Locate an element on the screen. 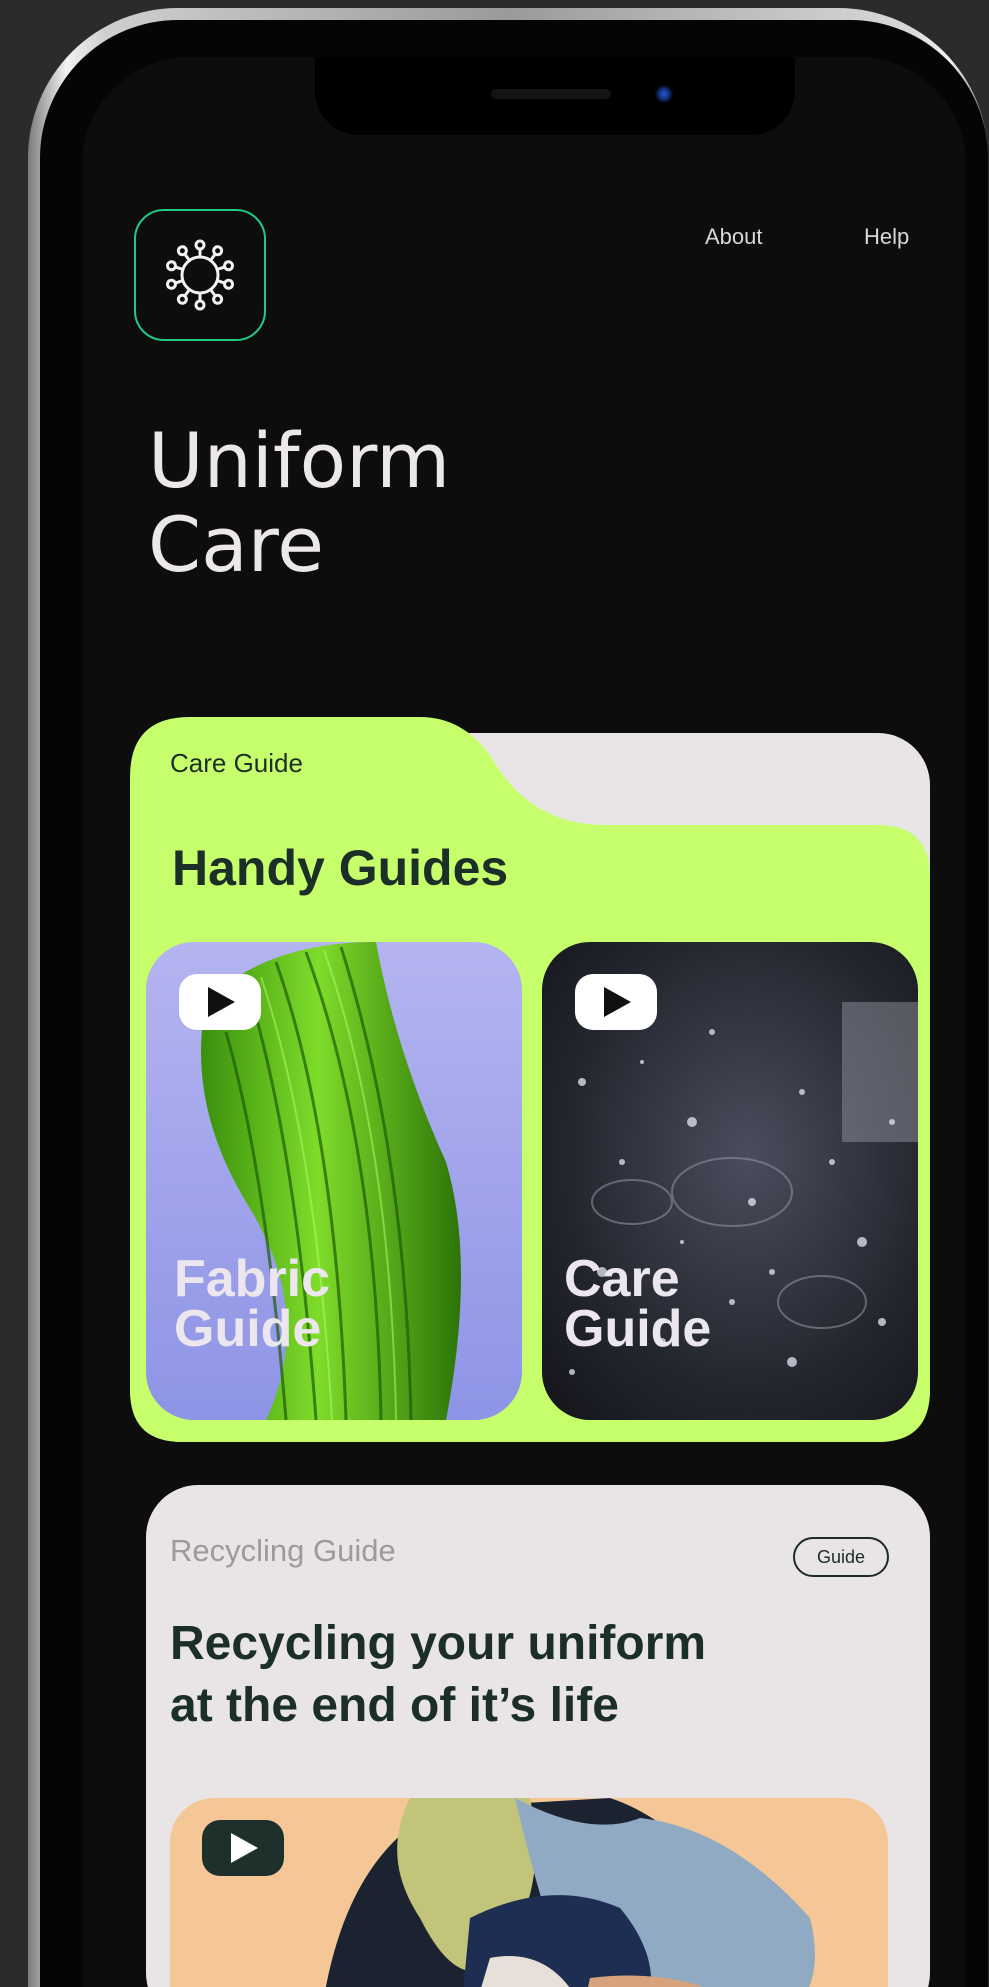  fabric-guide-play-button is located at coordinates (220, 1002).